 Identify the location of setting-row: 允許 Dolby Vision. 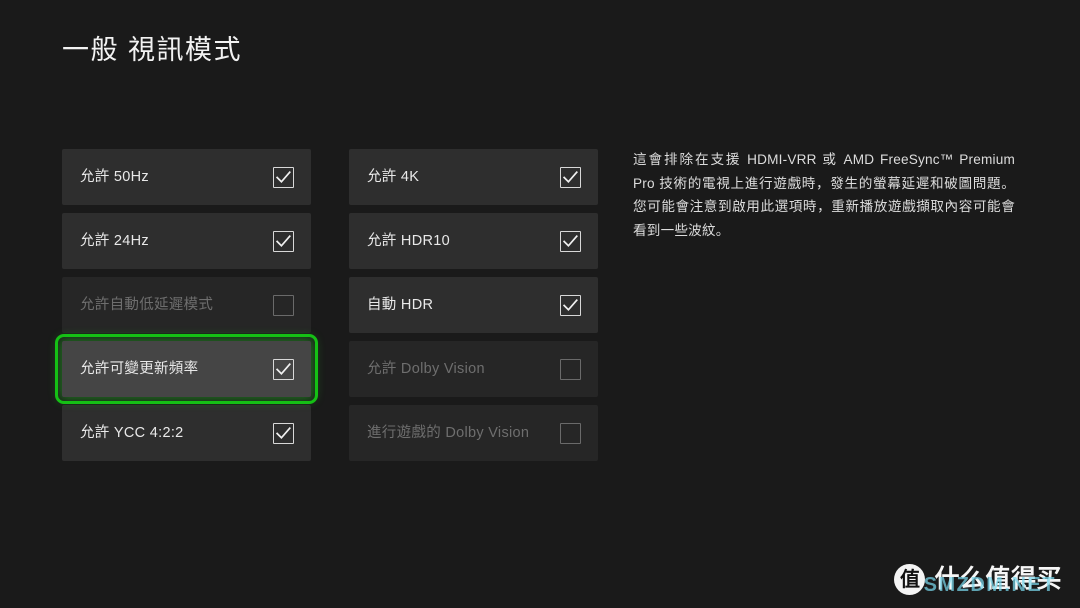
(473, 369).